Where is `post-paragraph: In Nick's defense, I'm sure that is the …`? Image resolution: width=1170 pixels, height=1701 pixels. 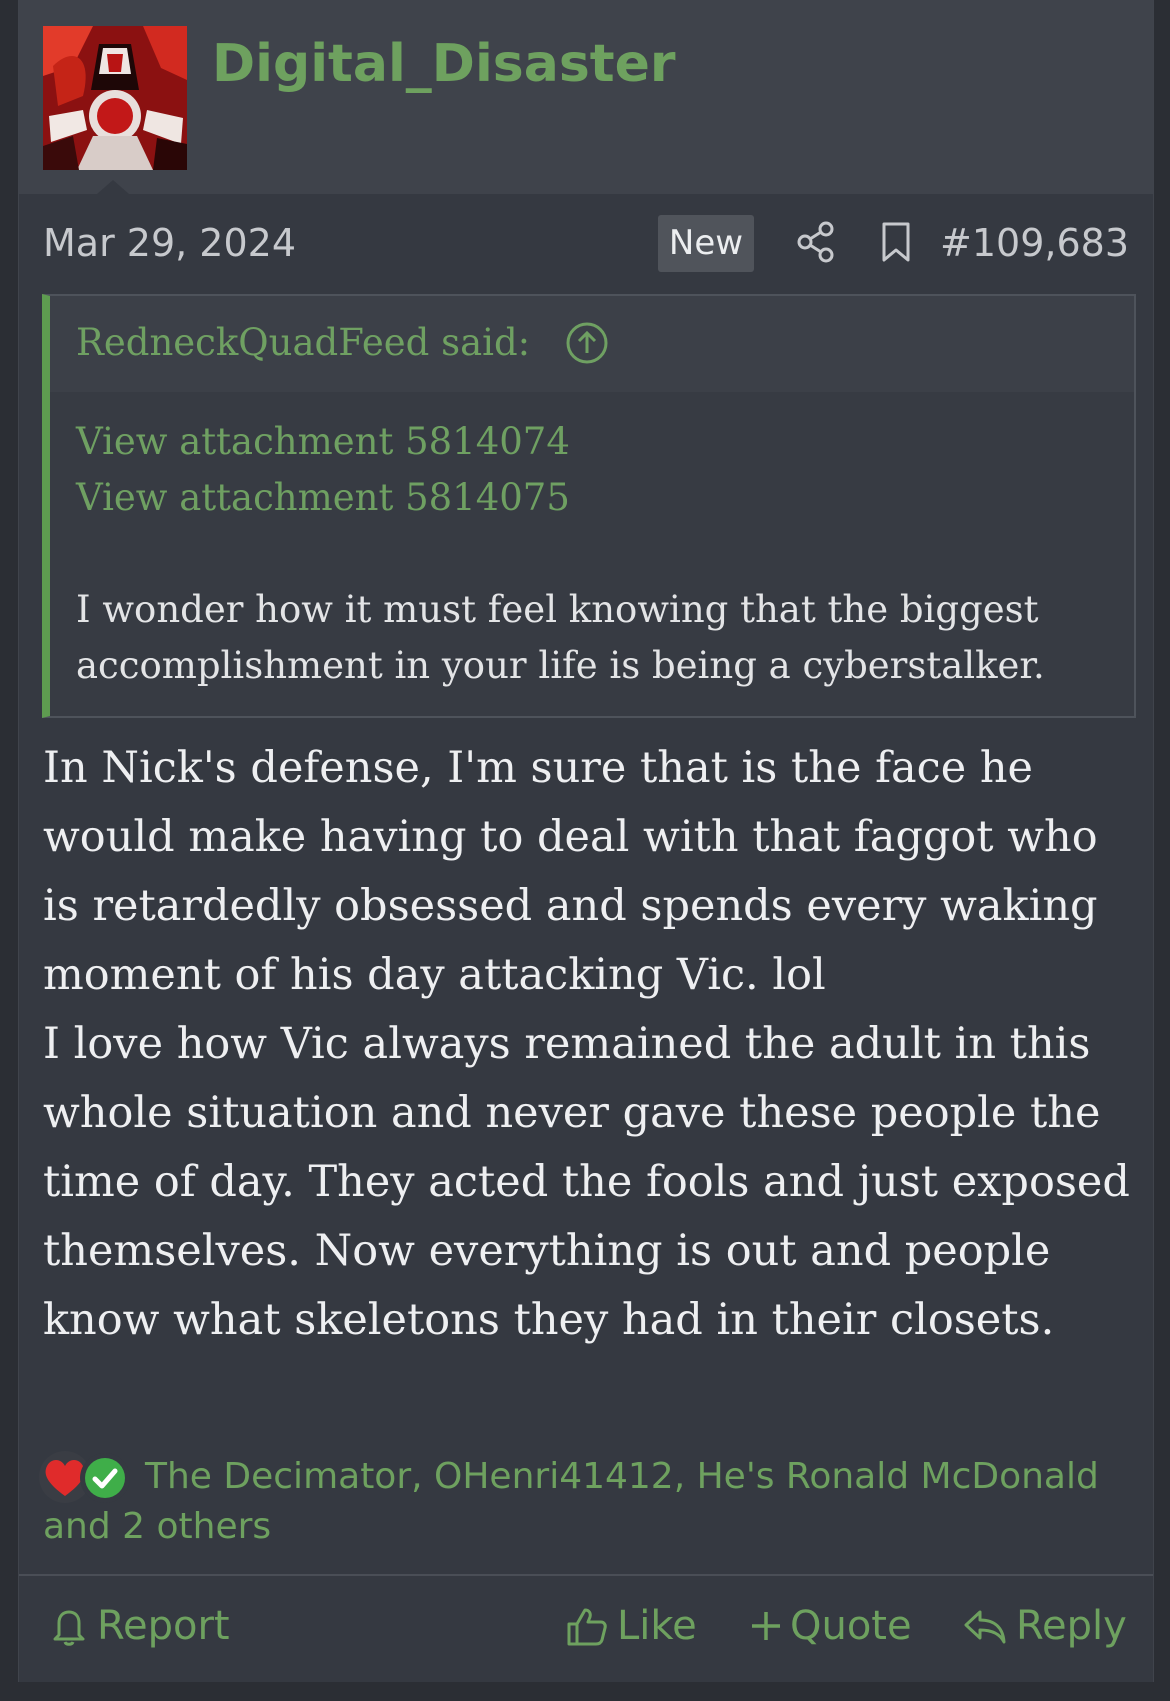
post-paragraph: In Nick's defense, I'm sure that is the … is located at coordinates (570, 871).